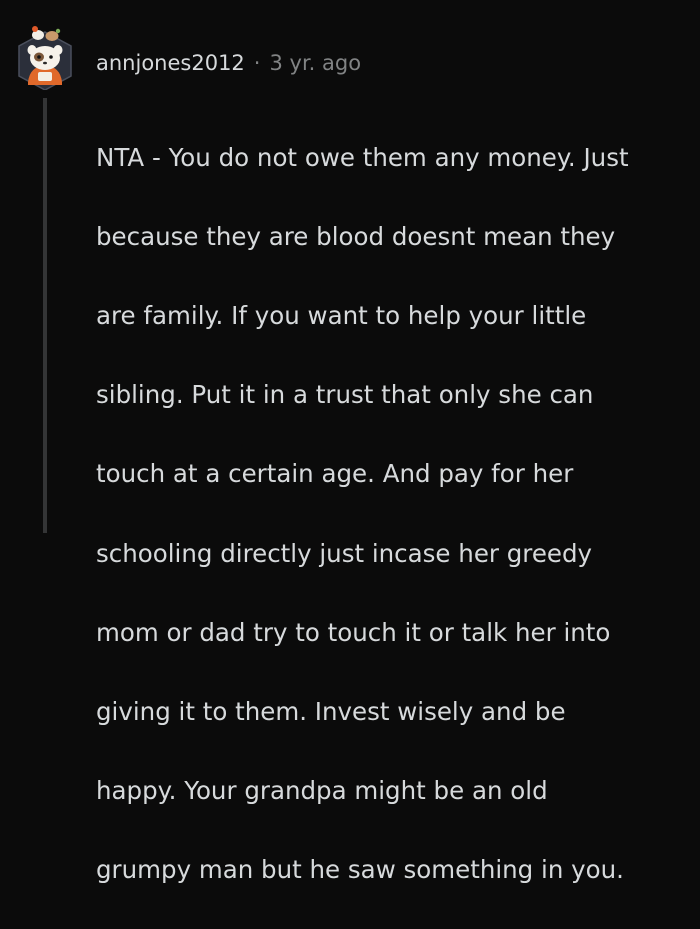 The image size is (700, 929). What do you see at coordinates (331, 711) in the screenshot?
I see `comment-body-line: giving it to them. Invest wisely and be` at bounding box center [331, 711].